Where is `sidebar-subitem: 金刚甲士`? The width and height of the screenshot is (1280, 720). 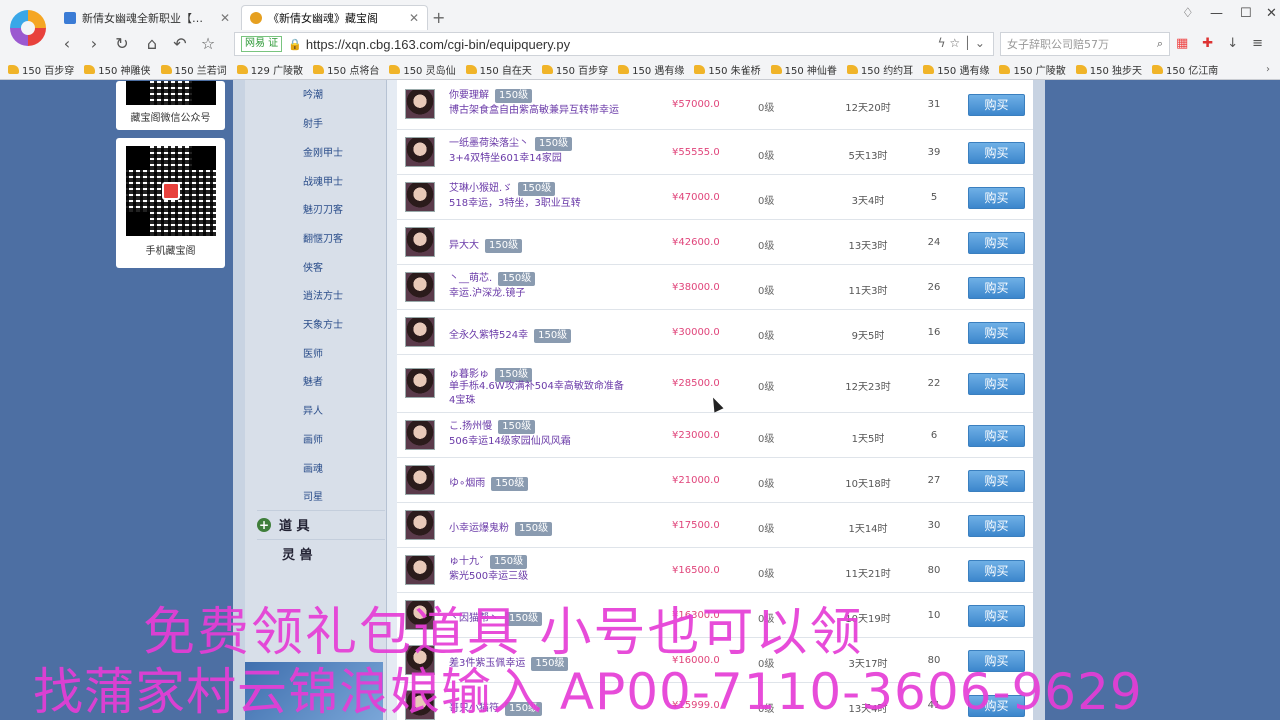
sidebar-subitem: 金刚甲士 is located at coordinates (323, 151).